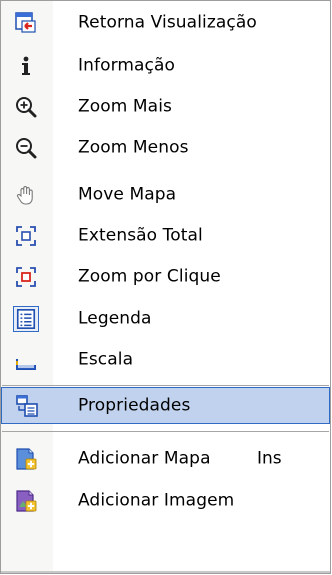 The image size is (332, 575). I want to click on menu-item-adicionar-imagem: Adicionar Imagem, so click(165, 501).